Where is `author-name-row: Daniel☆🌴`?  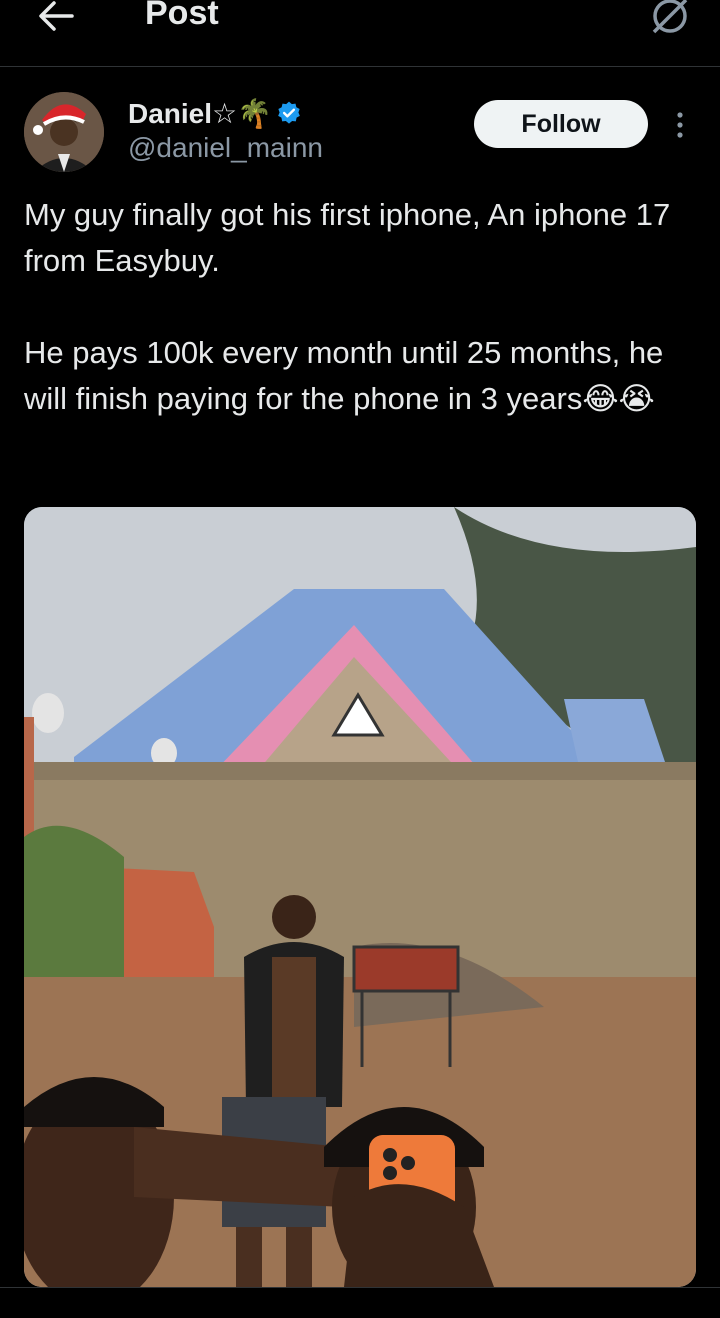 author-name-row: Daniel☆🌴 is located at coordinates (215, 113).